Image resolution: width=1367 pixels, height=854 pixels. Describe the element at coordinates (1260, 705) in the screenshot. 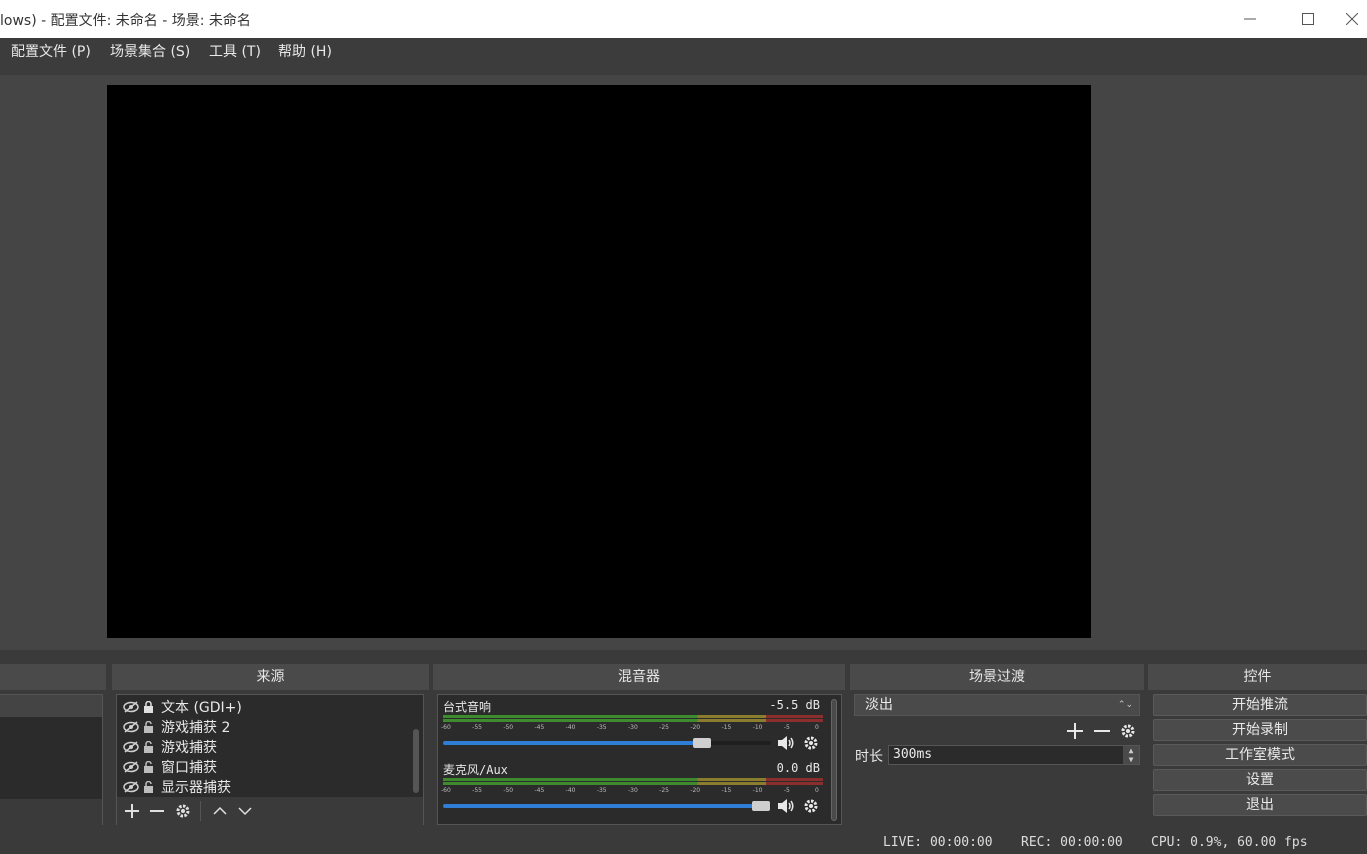

I see `start-streaming-button: 开始推流` at that location.